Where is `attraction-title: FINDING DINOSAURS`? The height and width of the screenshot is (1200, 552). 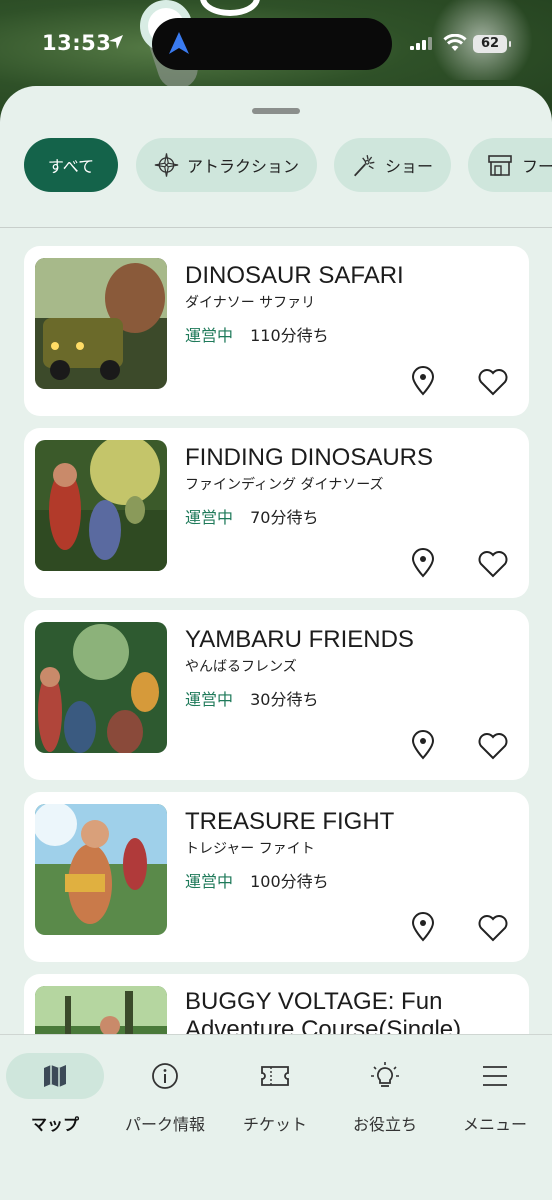 attraction-title: FINDING DINOSAURS is located at coordinates (309, 457).